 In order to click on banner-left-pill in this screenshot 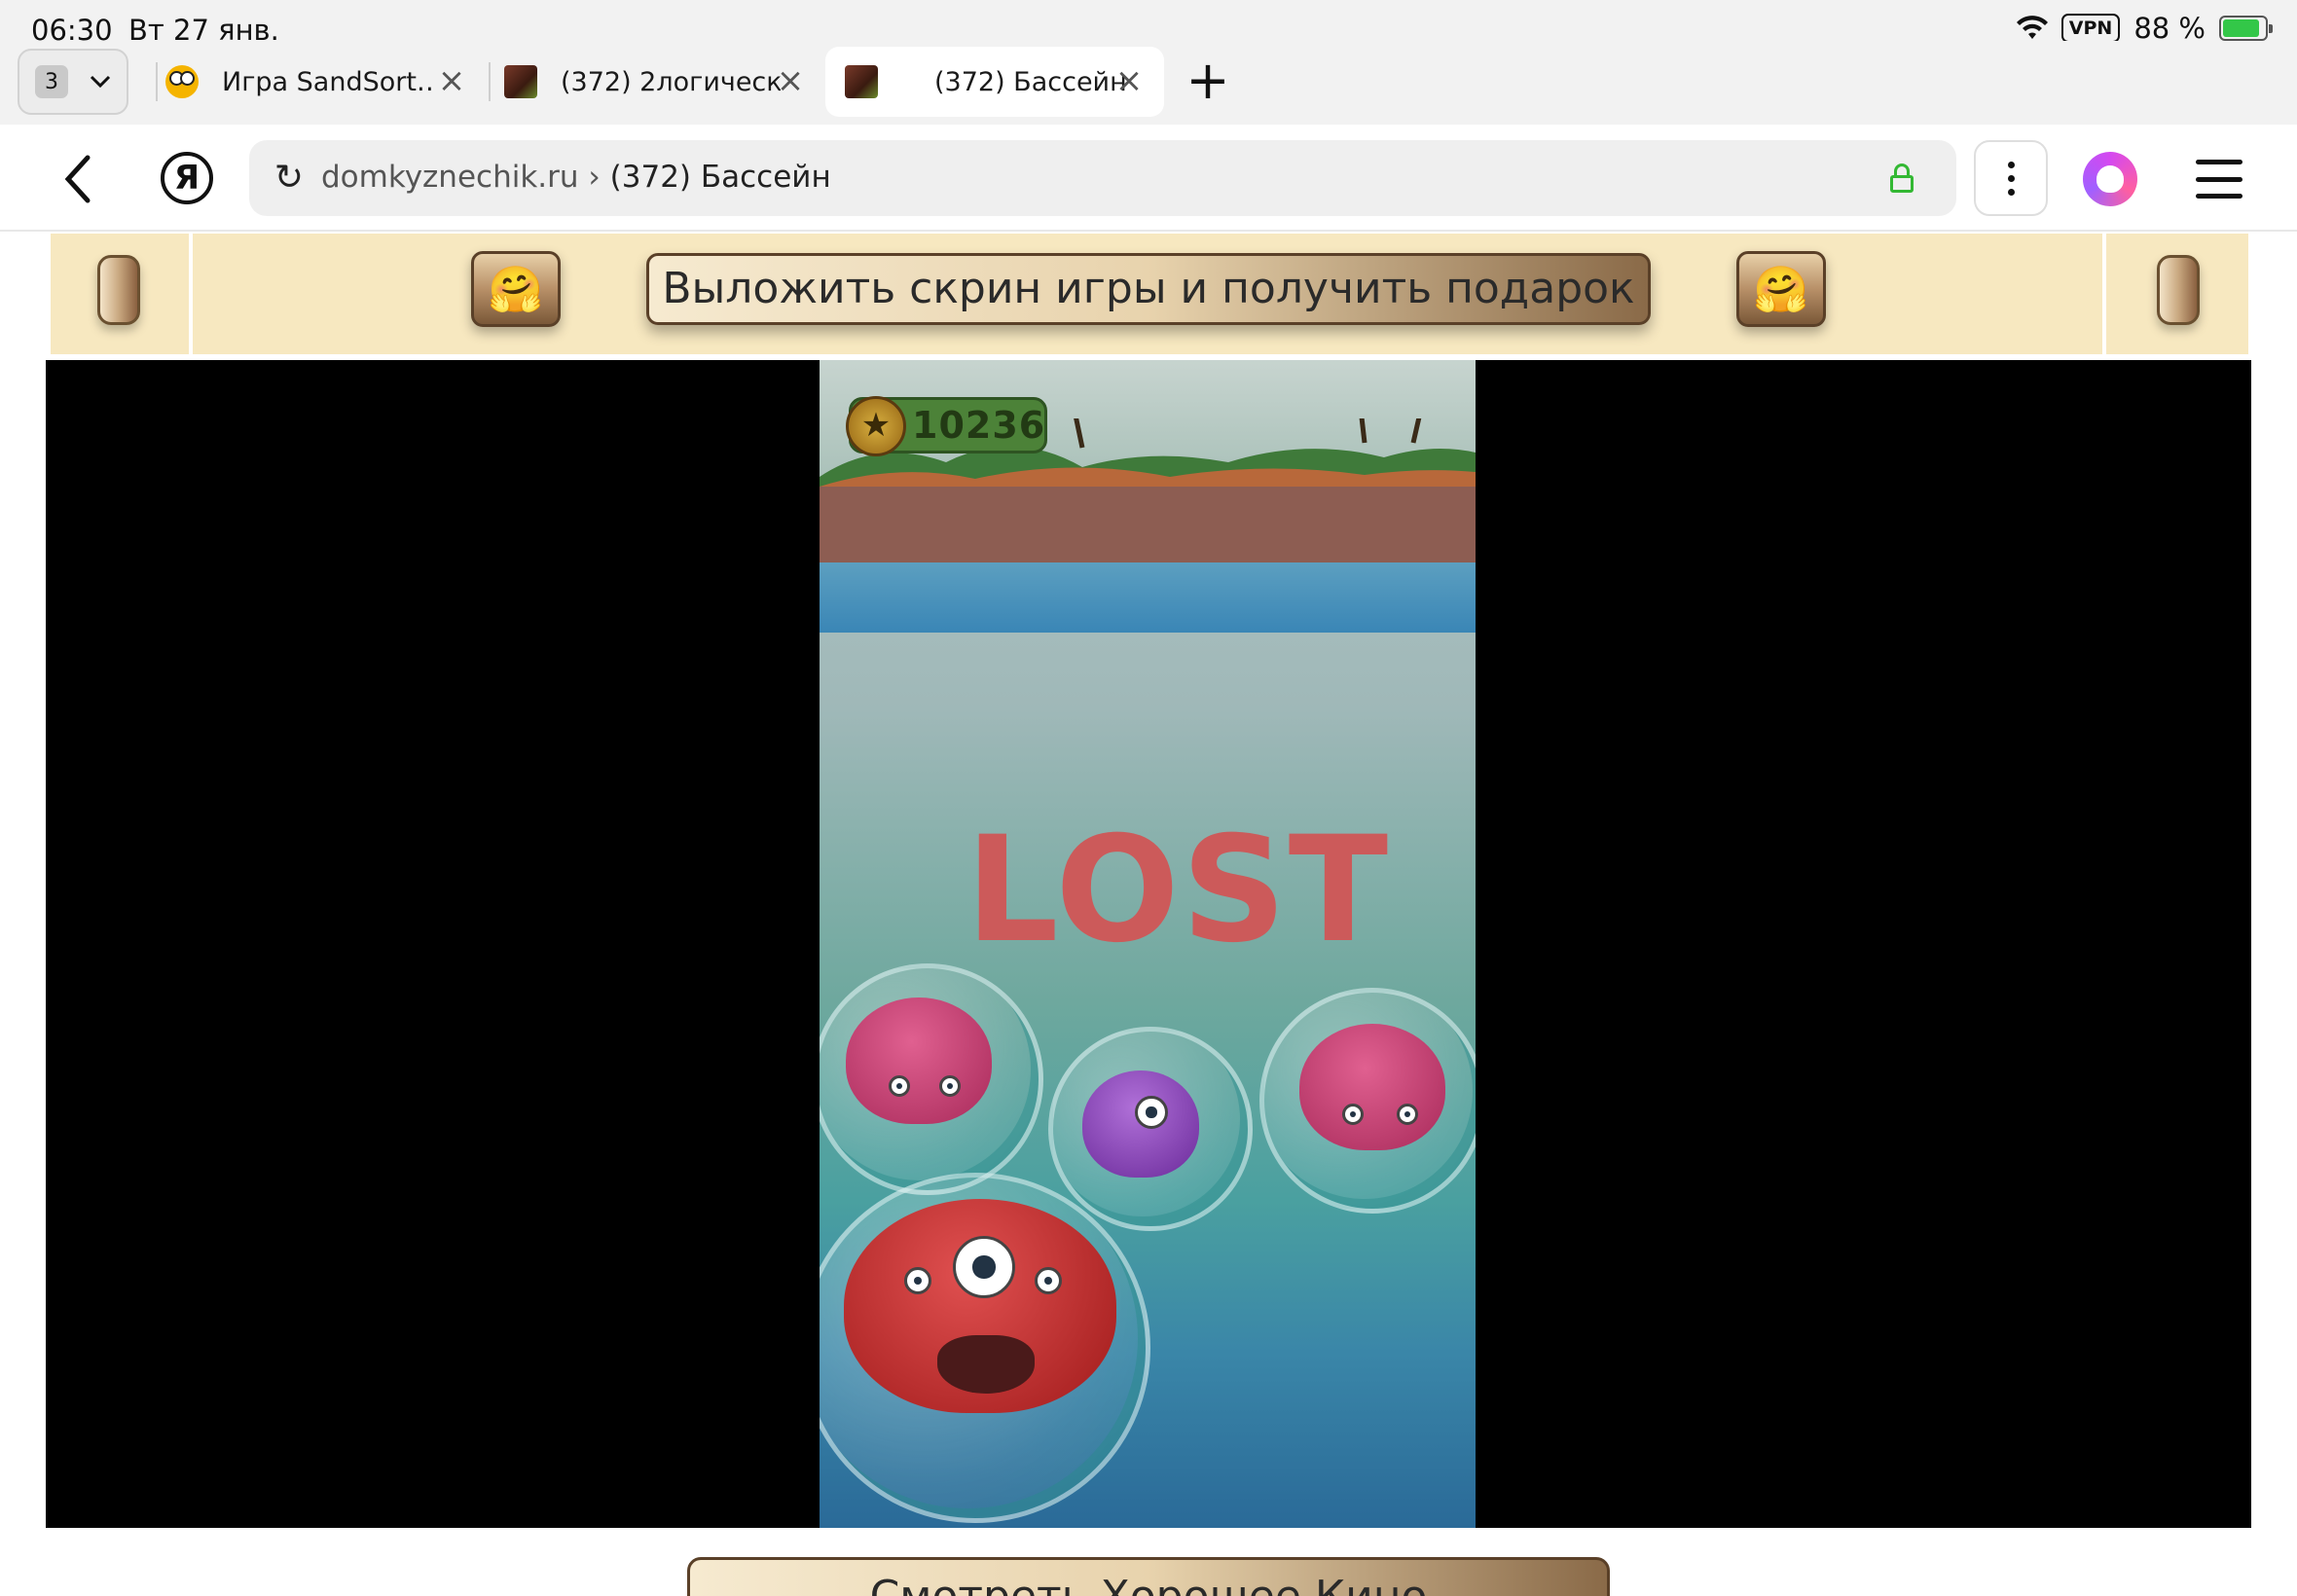, I will do `click(118, 290)`.